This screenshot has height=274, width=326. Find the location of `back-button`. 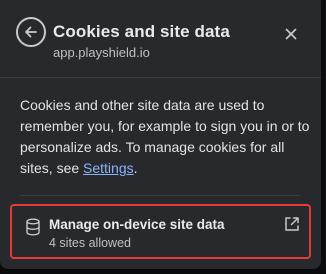

back-button is located at coordinates (31, 32).